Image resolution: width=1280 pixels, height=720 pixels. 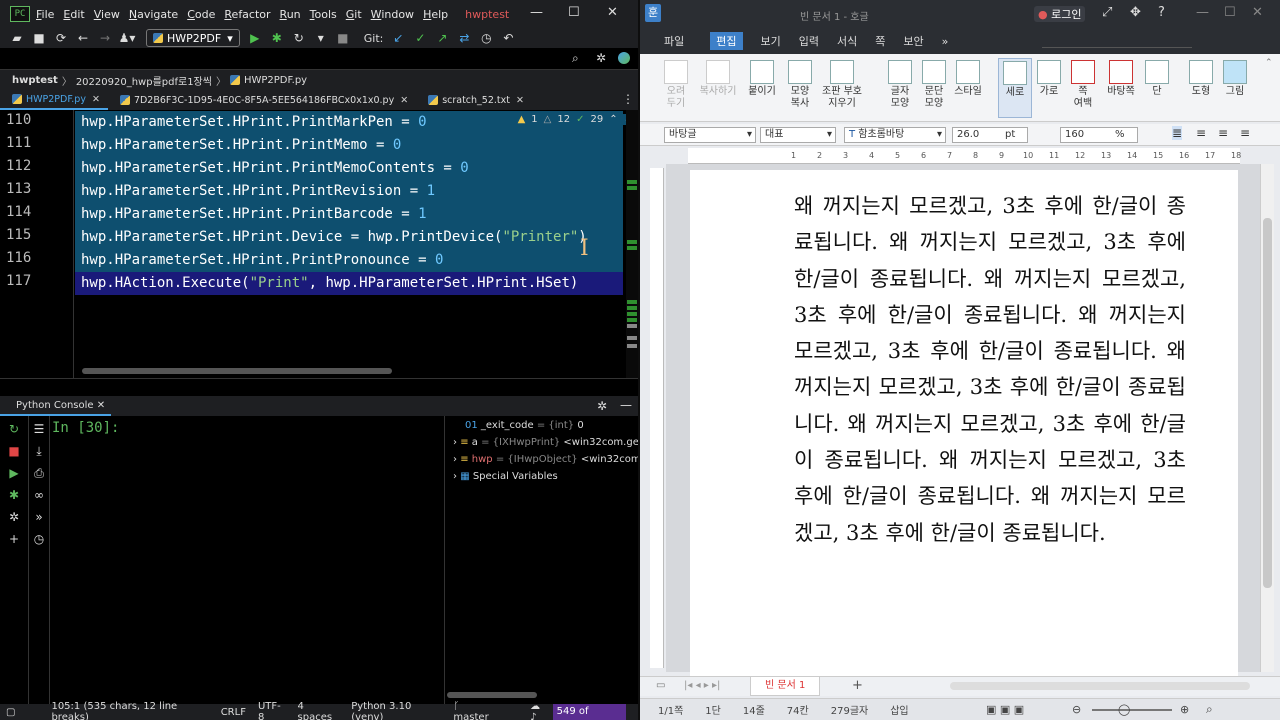 I want to click on more-run-icon: ▾, so click(x=321, y=38).